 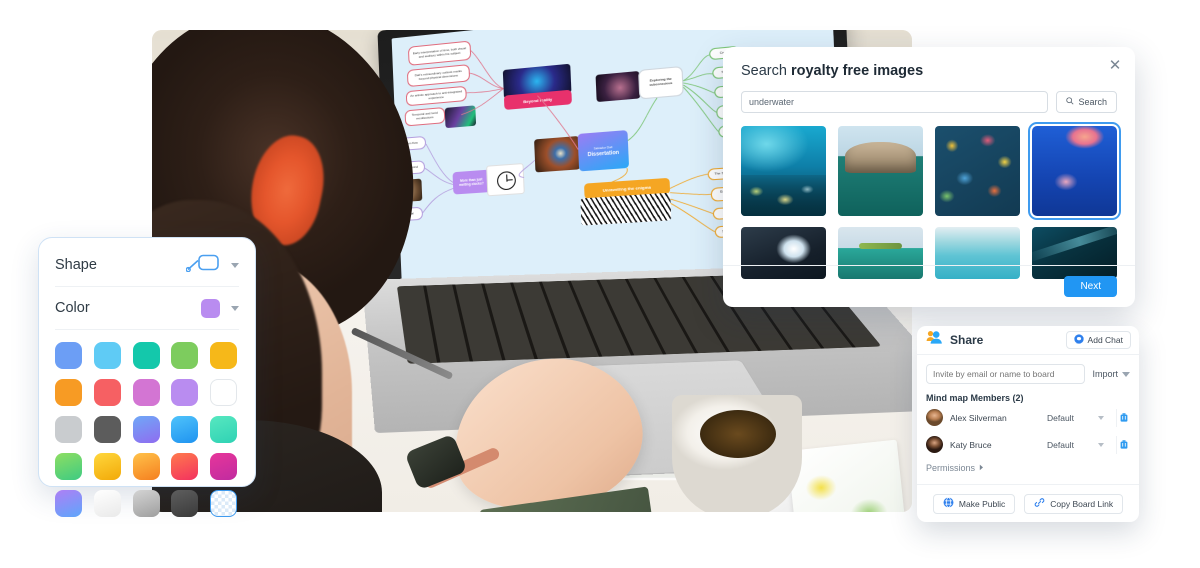 I want to click on import-dropdown: Import, so click(x=1111, y=374).